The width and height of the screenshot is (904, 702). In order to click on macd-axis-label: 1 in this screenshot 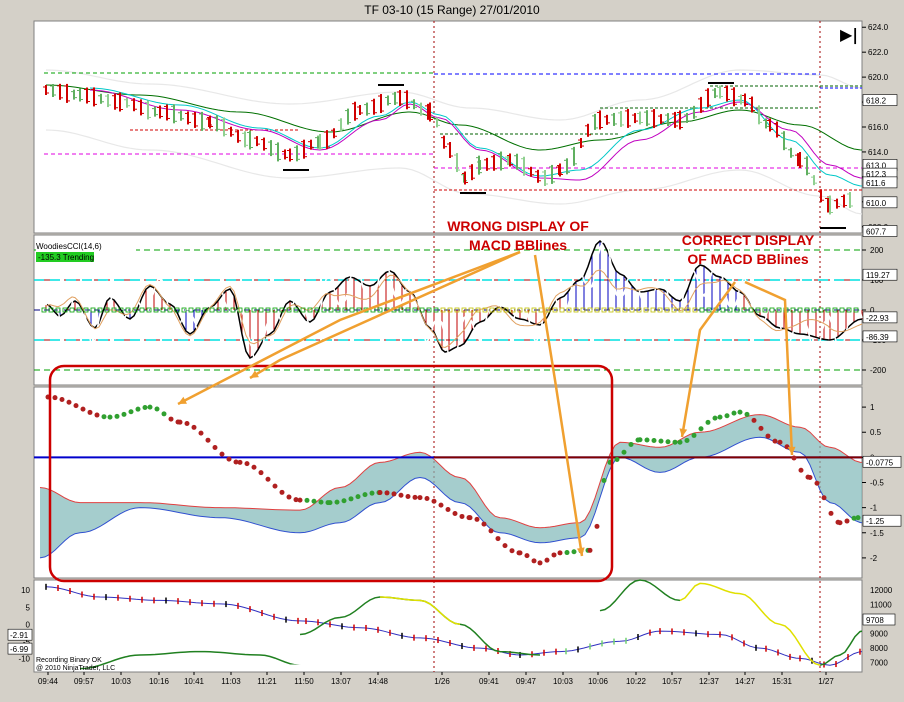, I will do `click(872, 407)`.